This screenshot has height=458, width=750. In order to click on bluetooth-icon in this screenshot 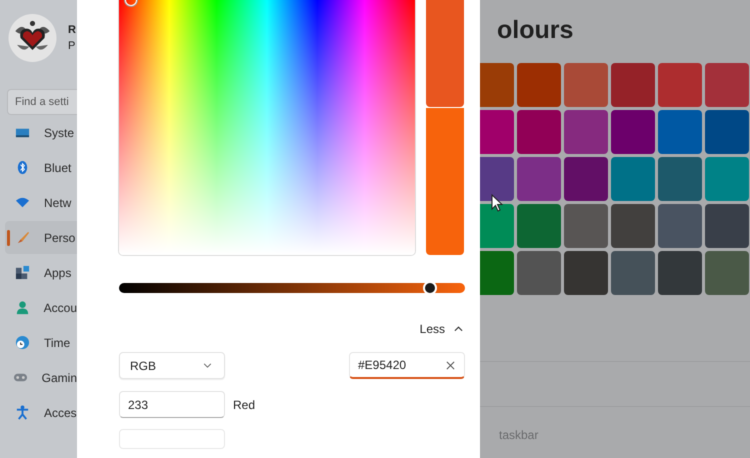, I will do `click(22, 167)`.